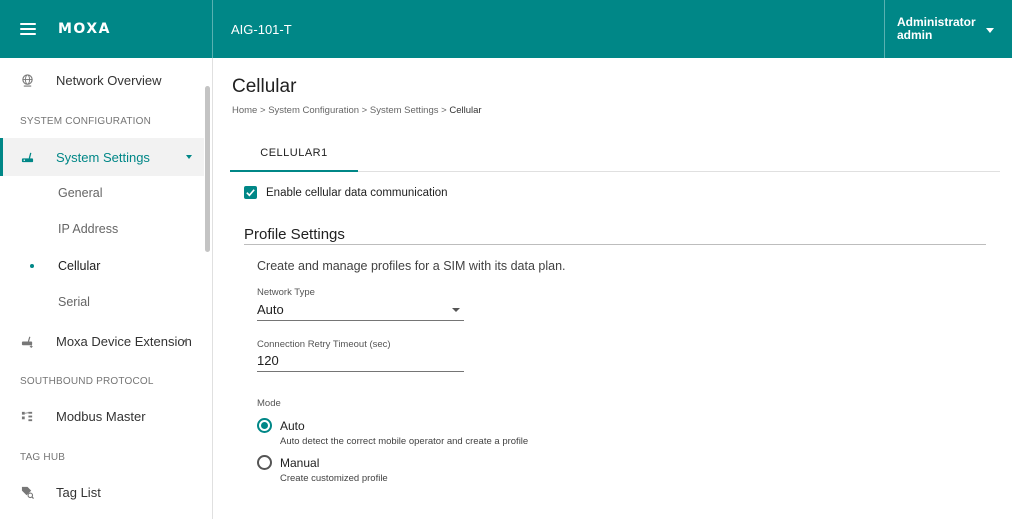 This screenshot has width=1012, height=519. Describe the element at coordinates (465, 110) in the screenshot. I see `breadcrumb-current: Cellular` at that location.